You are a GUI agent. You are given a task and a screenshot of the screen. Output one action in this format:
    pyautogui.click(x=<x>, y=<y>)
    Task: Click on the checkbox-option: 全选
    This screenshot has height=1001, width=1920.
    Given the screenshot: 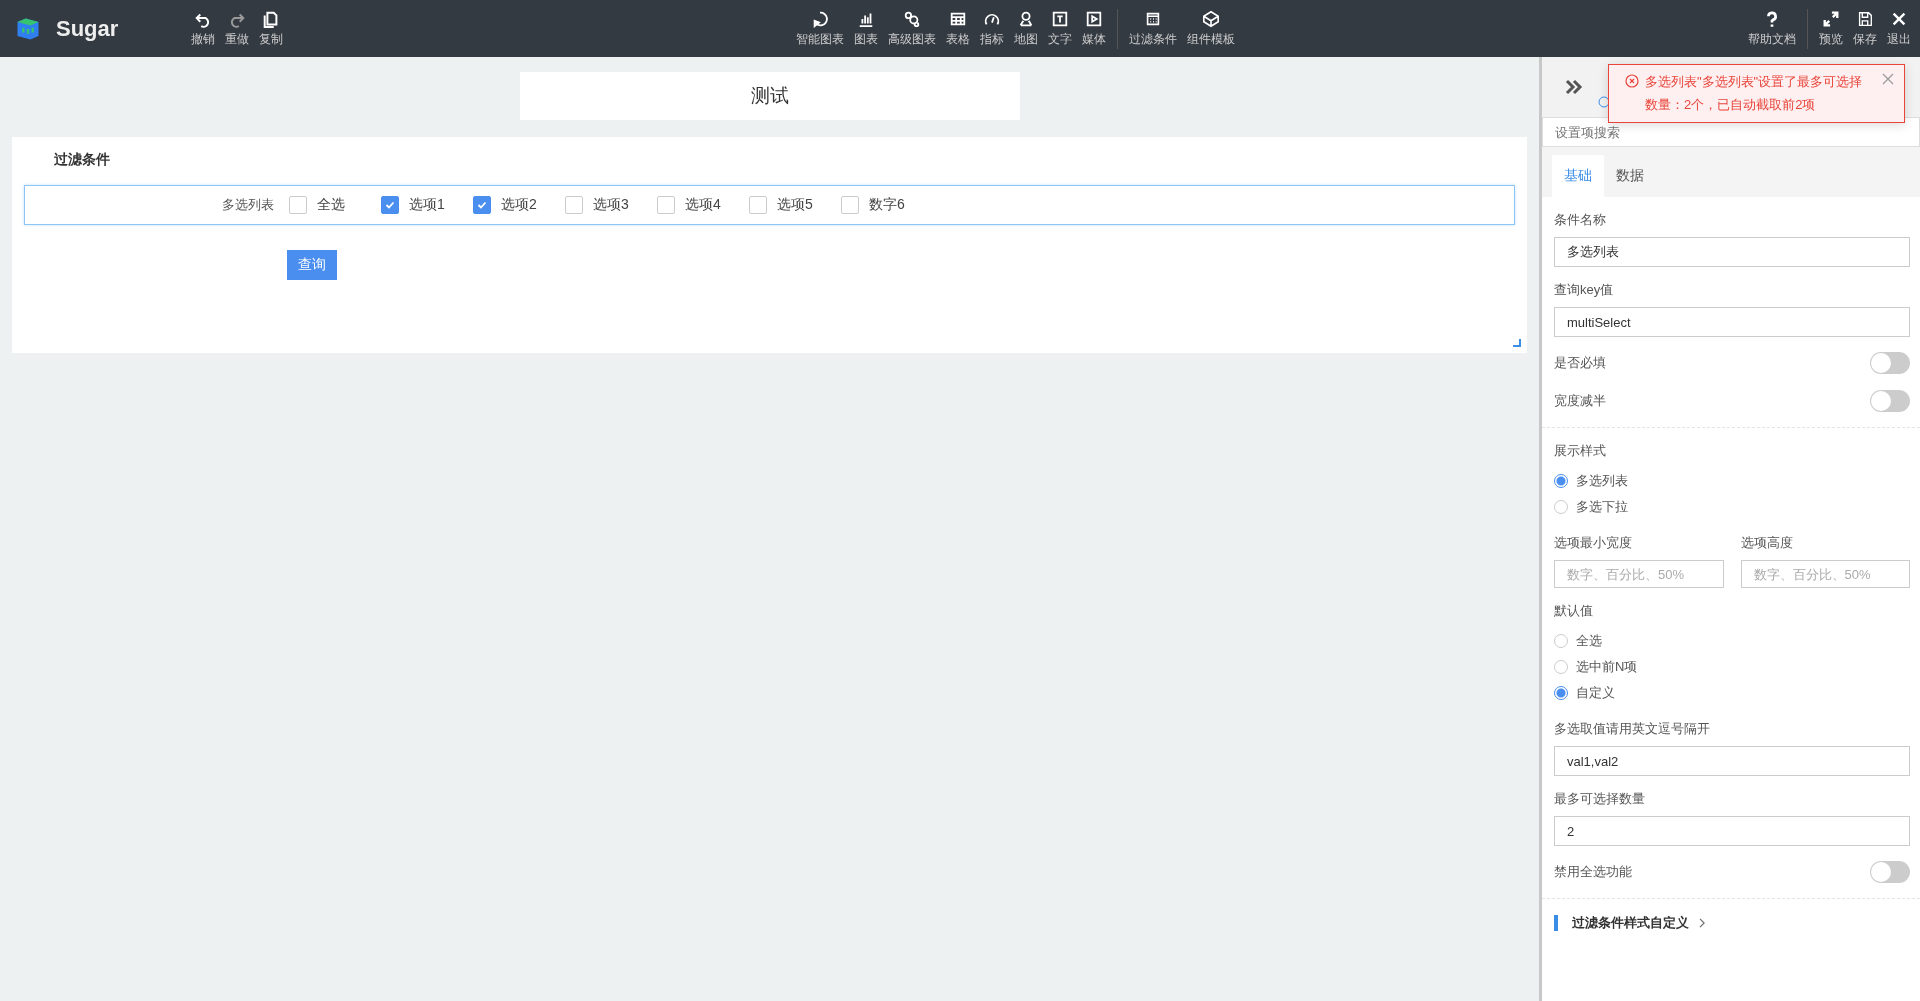 What is the action you would take?
    pyautogui.click(x=335, y=205)
    